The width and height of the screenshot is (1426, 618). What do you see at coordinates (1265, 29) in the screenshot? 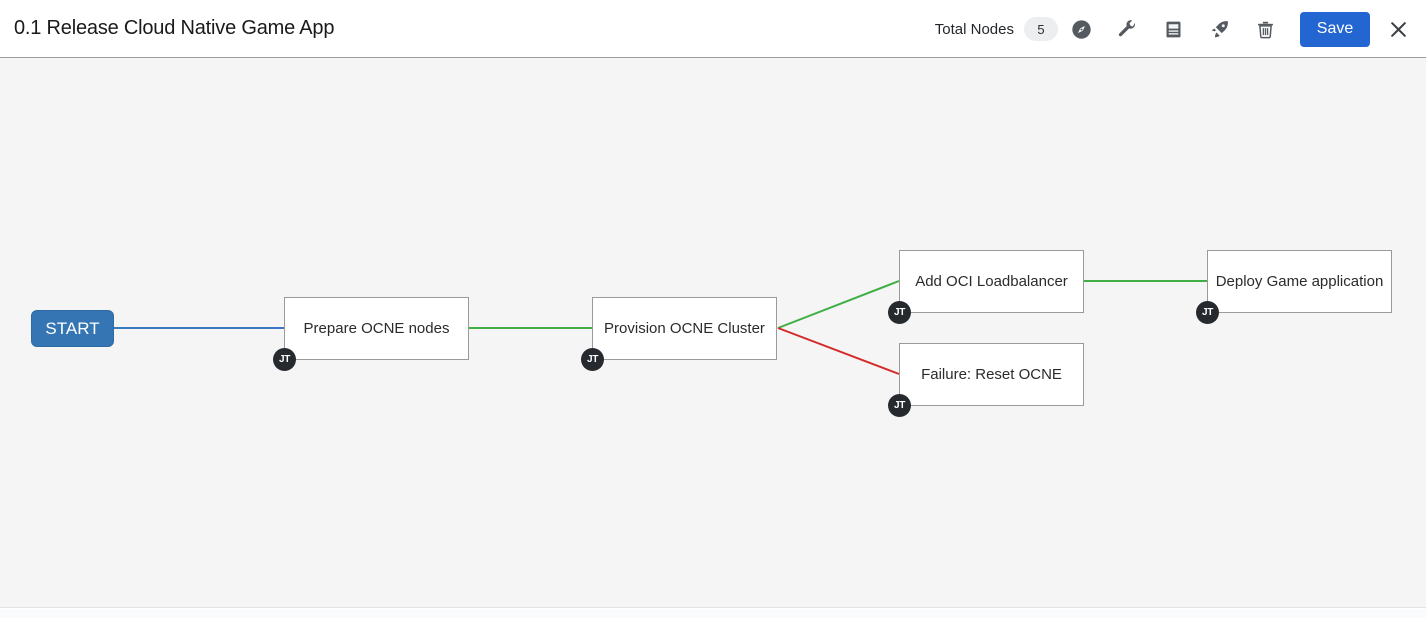
I see `trash-icon` at bounding box center [1265, 29].